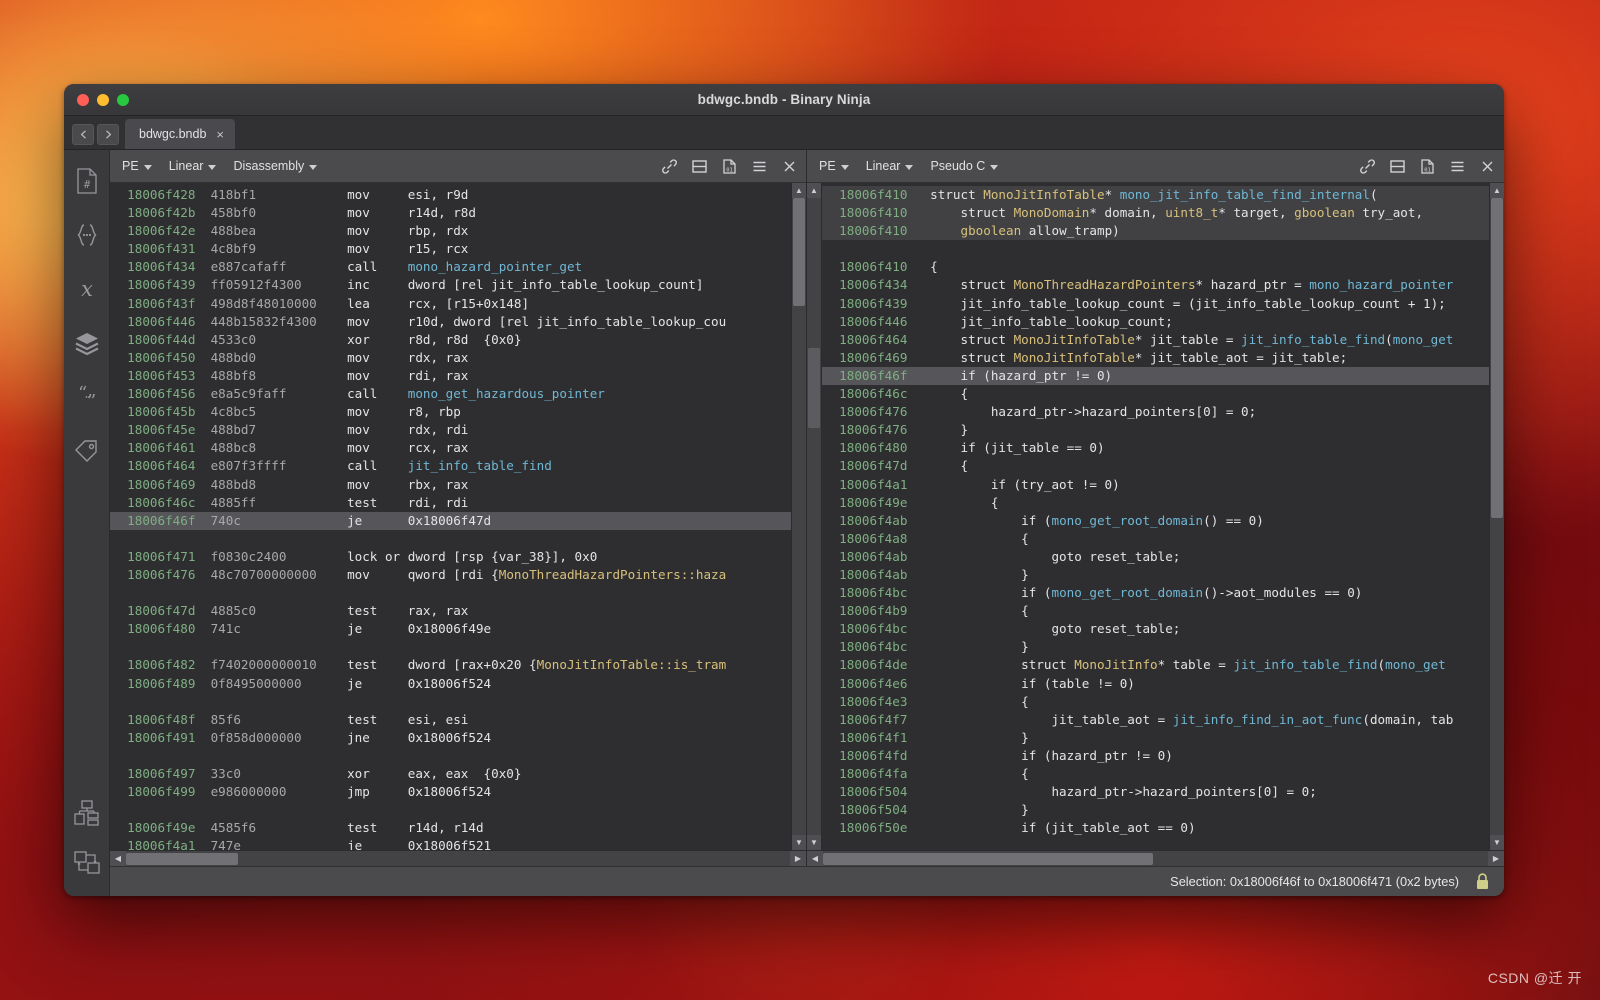 The image size is (1600, 1000). What do you see at coordinates (1155, 810) in the screenshot?
I see `pseudo-c-line: 18006f504 }` at bounding box center [1155, 810].